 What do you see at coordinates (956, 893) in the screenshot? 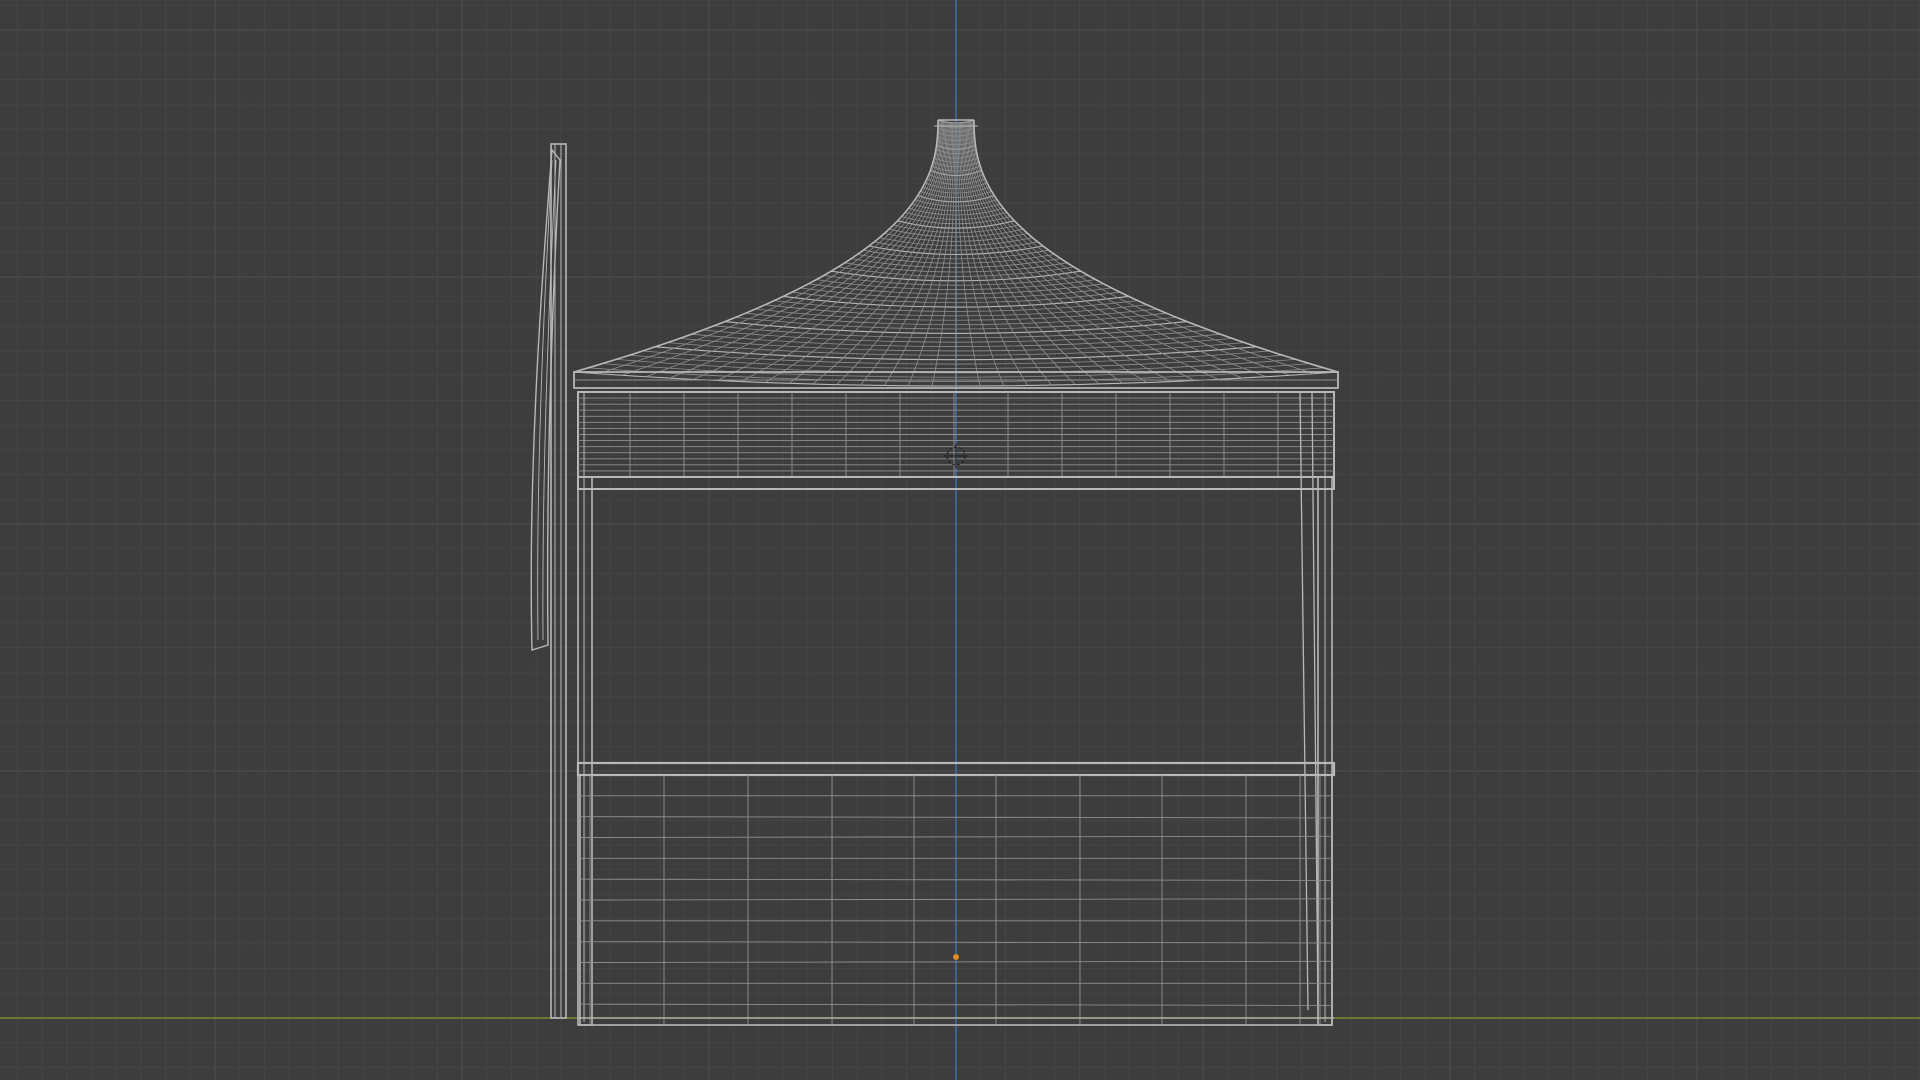
I see `counter-box` at bounding box center [956, 893].